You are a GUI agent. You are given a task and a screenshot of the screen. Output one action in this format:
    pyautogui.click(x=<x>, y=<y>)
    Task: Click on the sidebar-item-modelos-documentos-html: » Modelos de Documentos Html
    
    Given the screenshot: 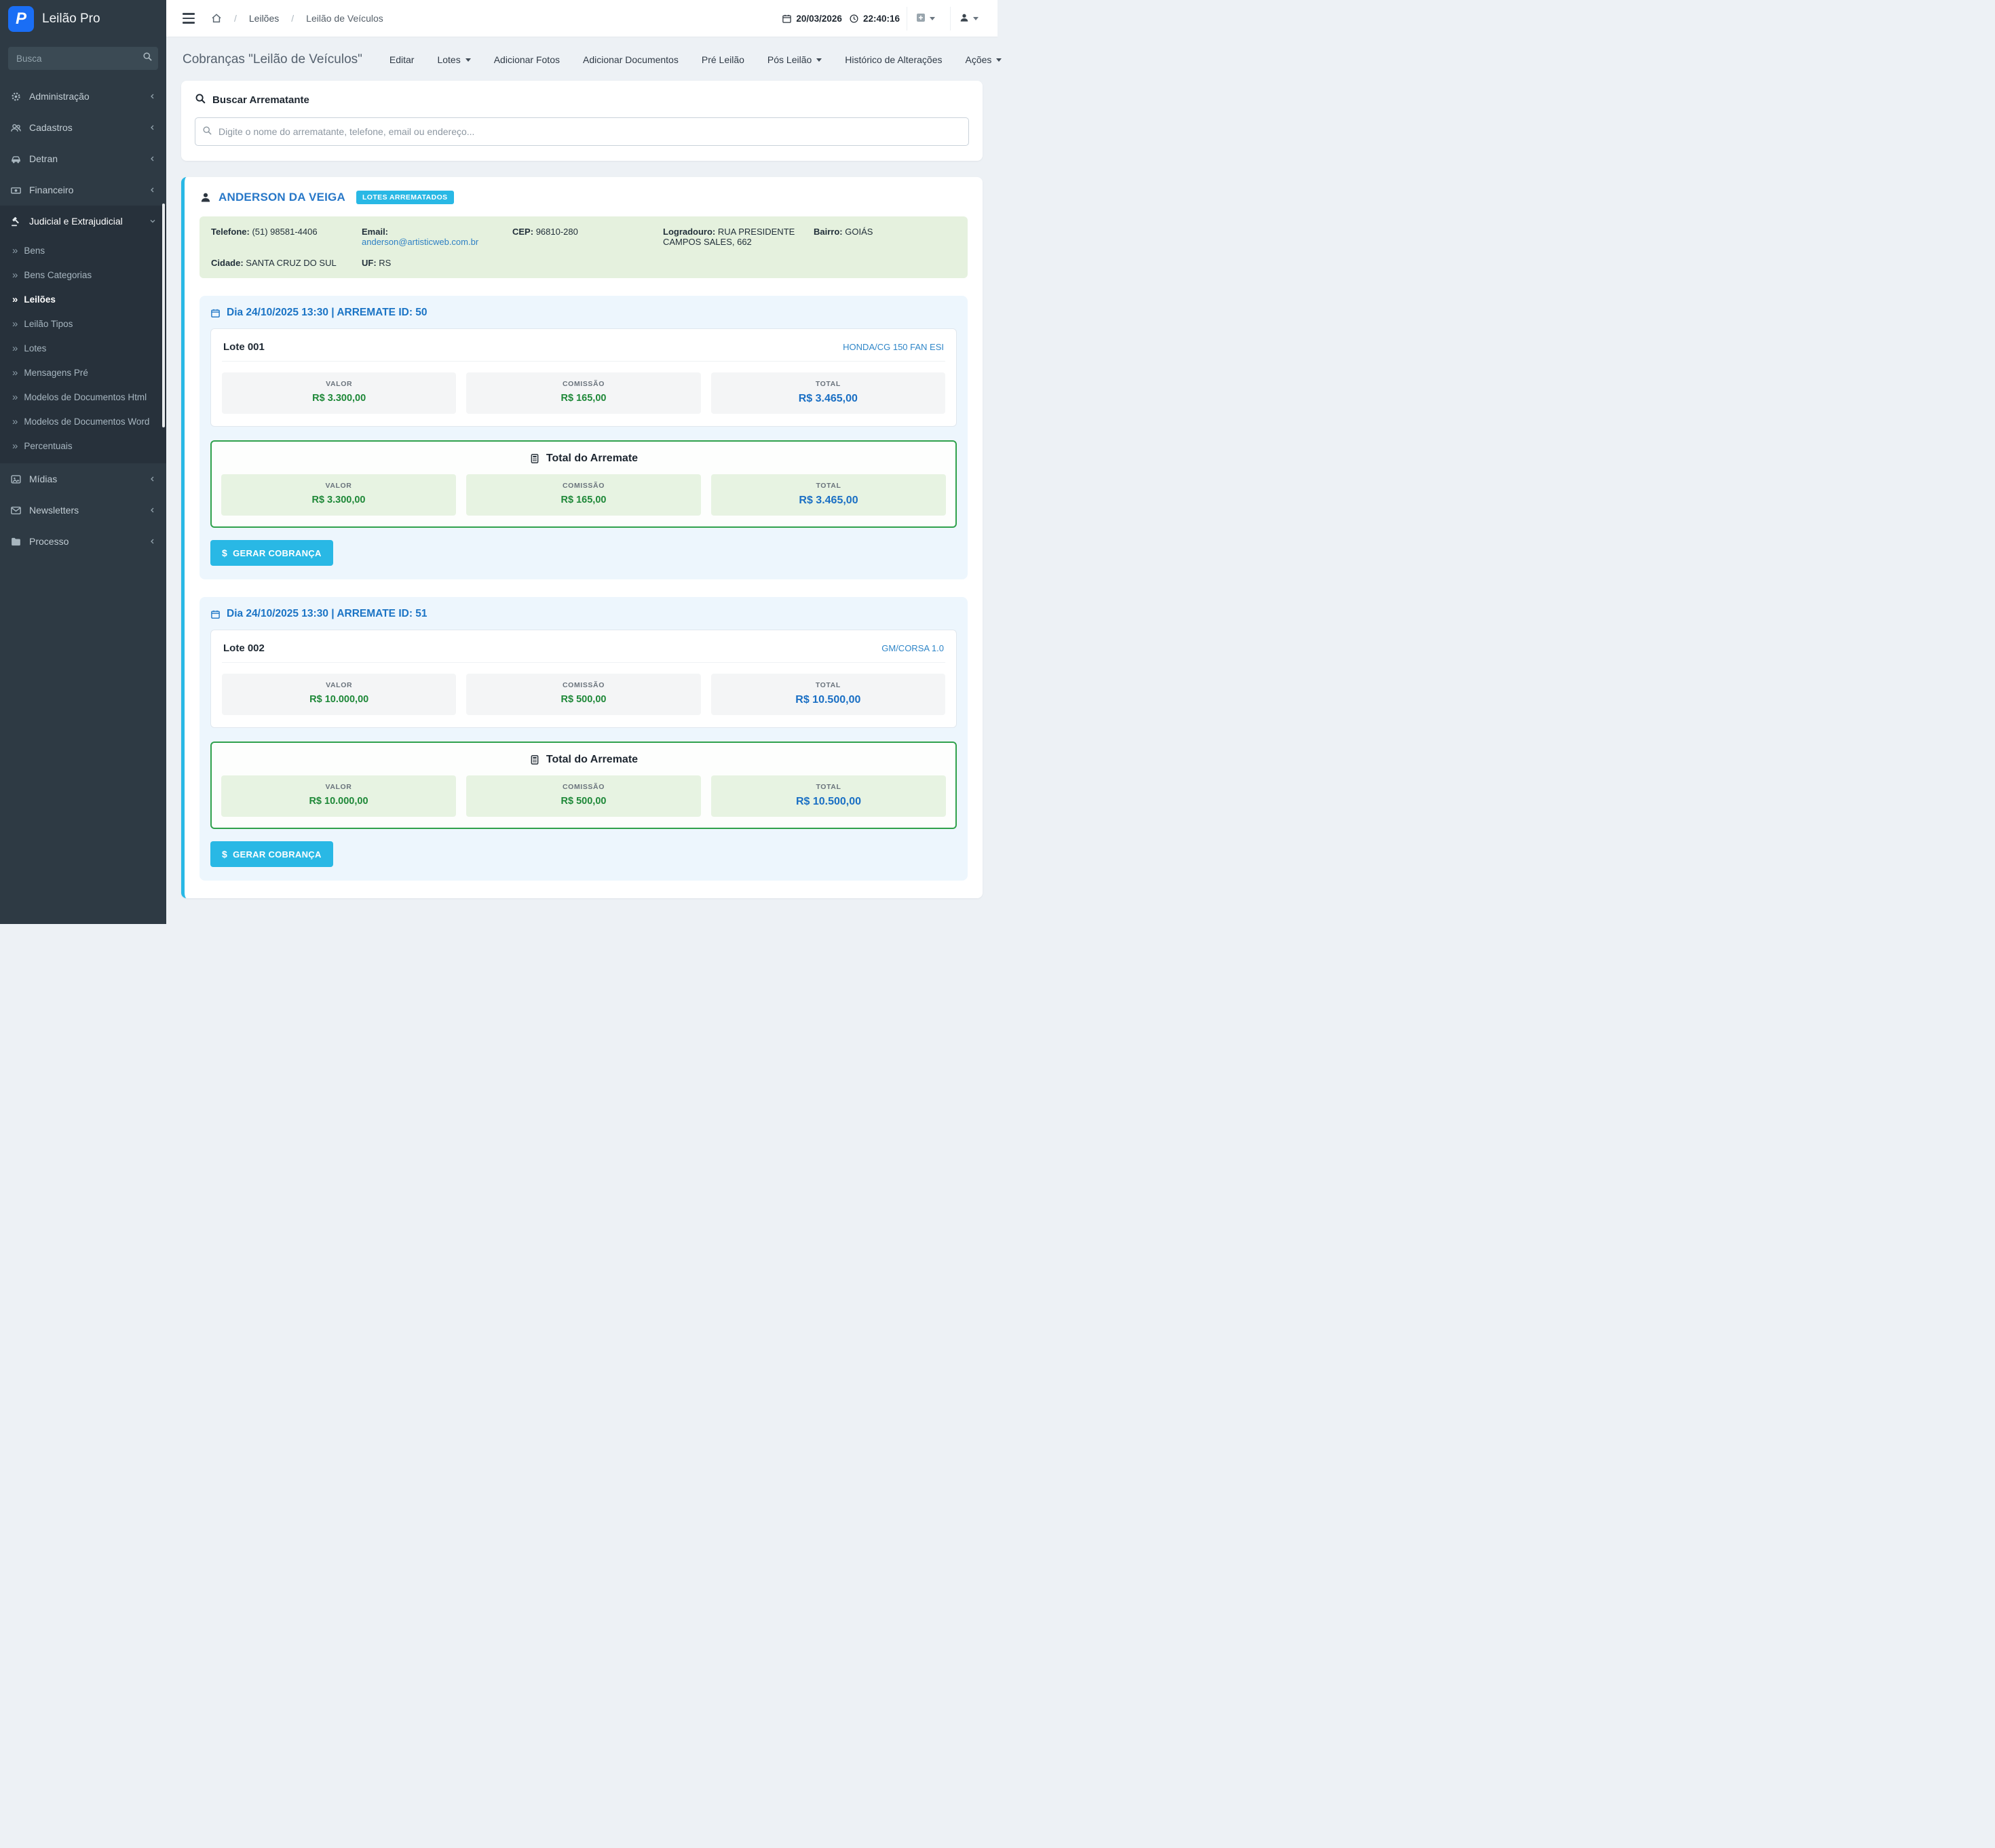 What is the action you would take?
    pyautogui.click(x=83, y=397)
    